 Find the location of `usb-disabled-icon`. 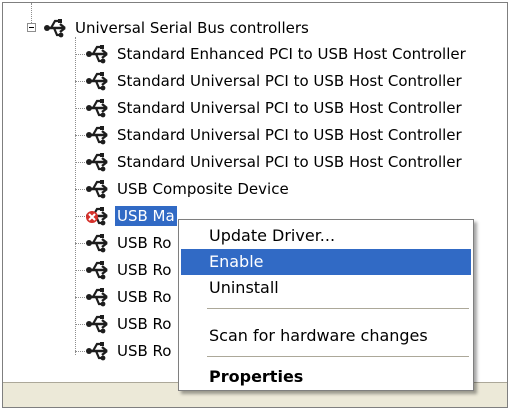

usb-disabled-icon is located at coordinates (98, 216).